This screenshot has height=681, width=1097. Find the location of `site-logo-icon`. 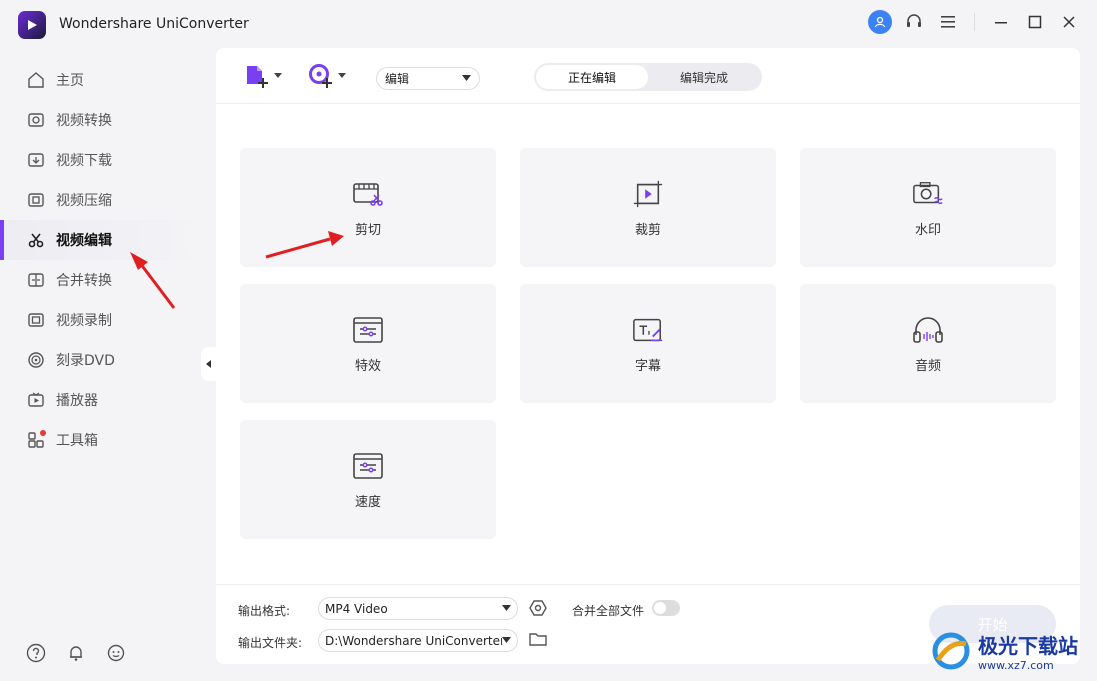

site-logo-icon is located at coordinates (951, 651).